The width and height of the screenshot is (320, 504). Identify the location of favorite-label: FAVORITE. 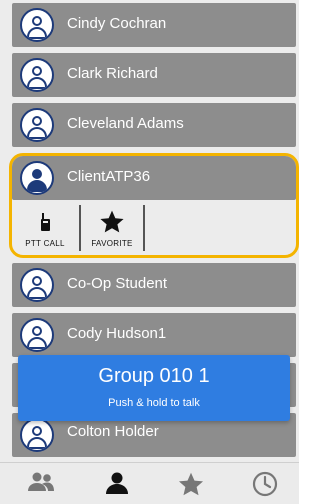
(112, 243).